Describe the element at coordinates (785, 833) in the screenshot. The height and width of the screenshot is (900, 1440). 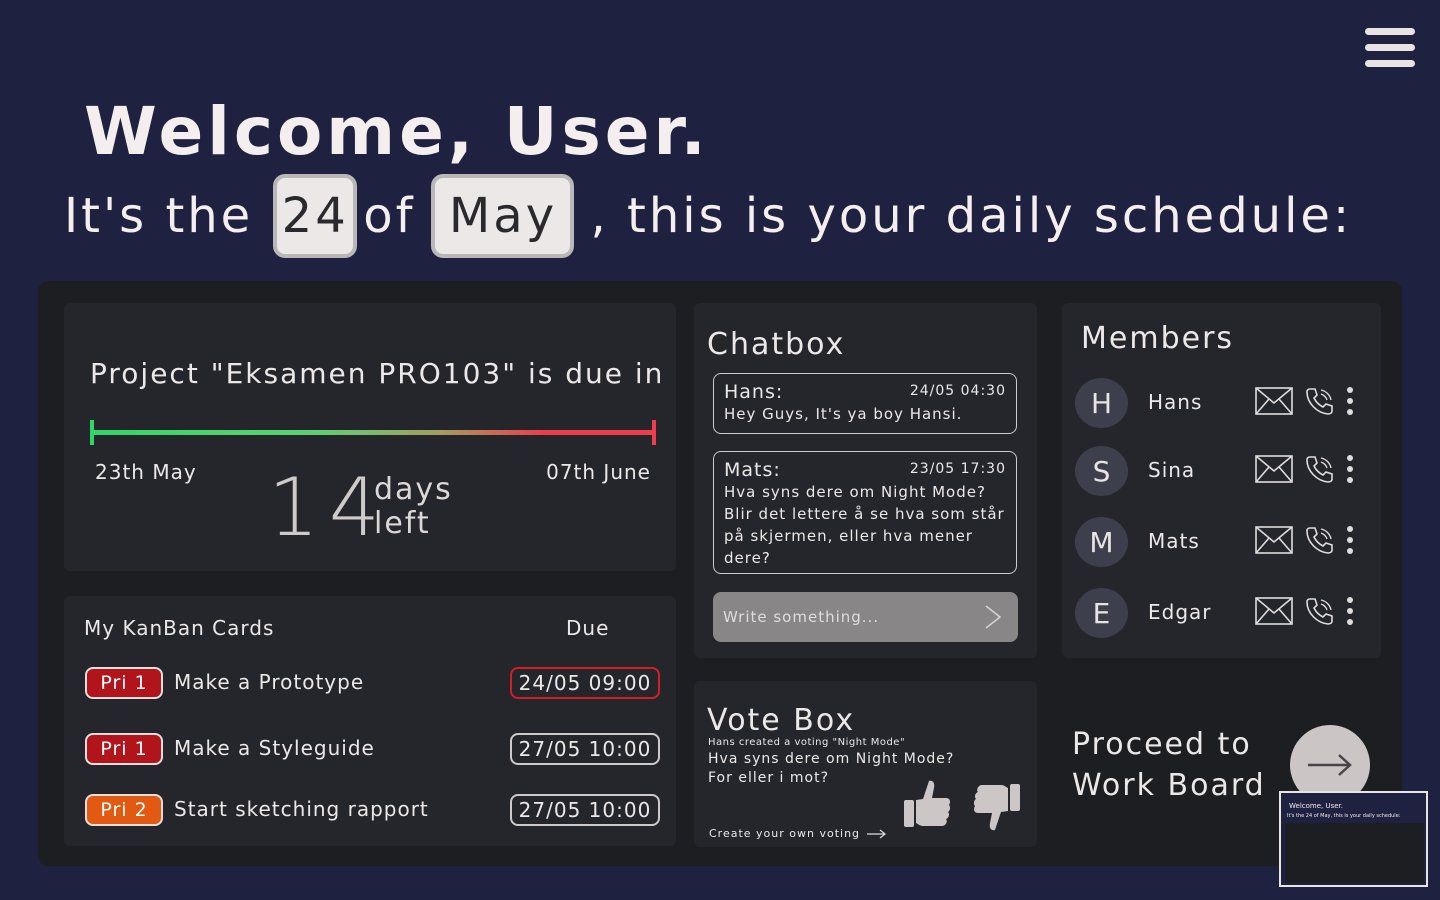
I see `create-voting-label: Create your own voting` at that location.